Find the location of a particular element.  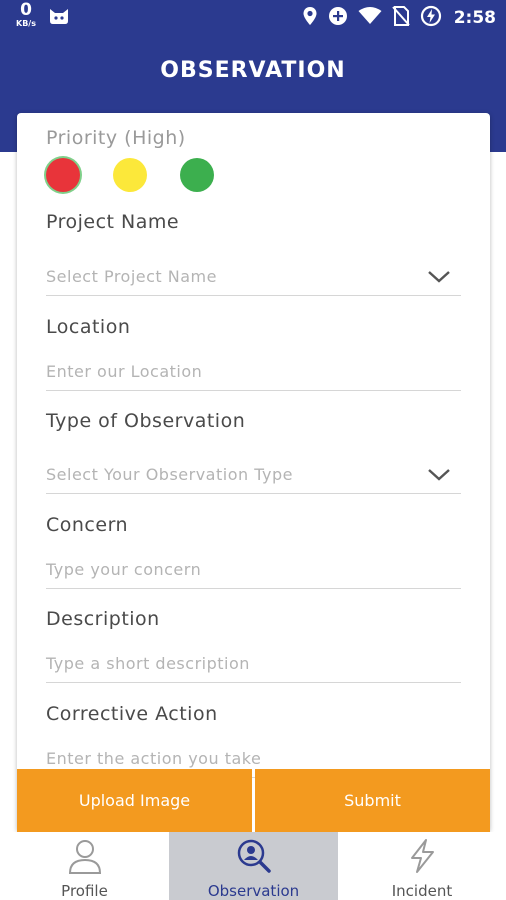

status-icons: 2:58 is located at coordinates (399, 18).